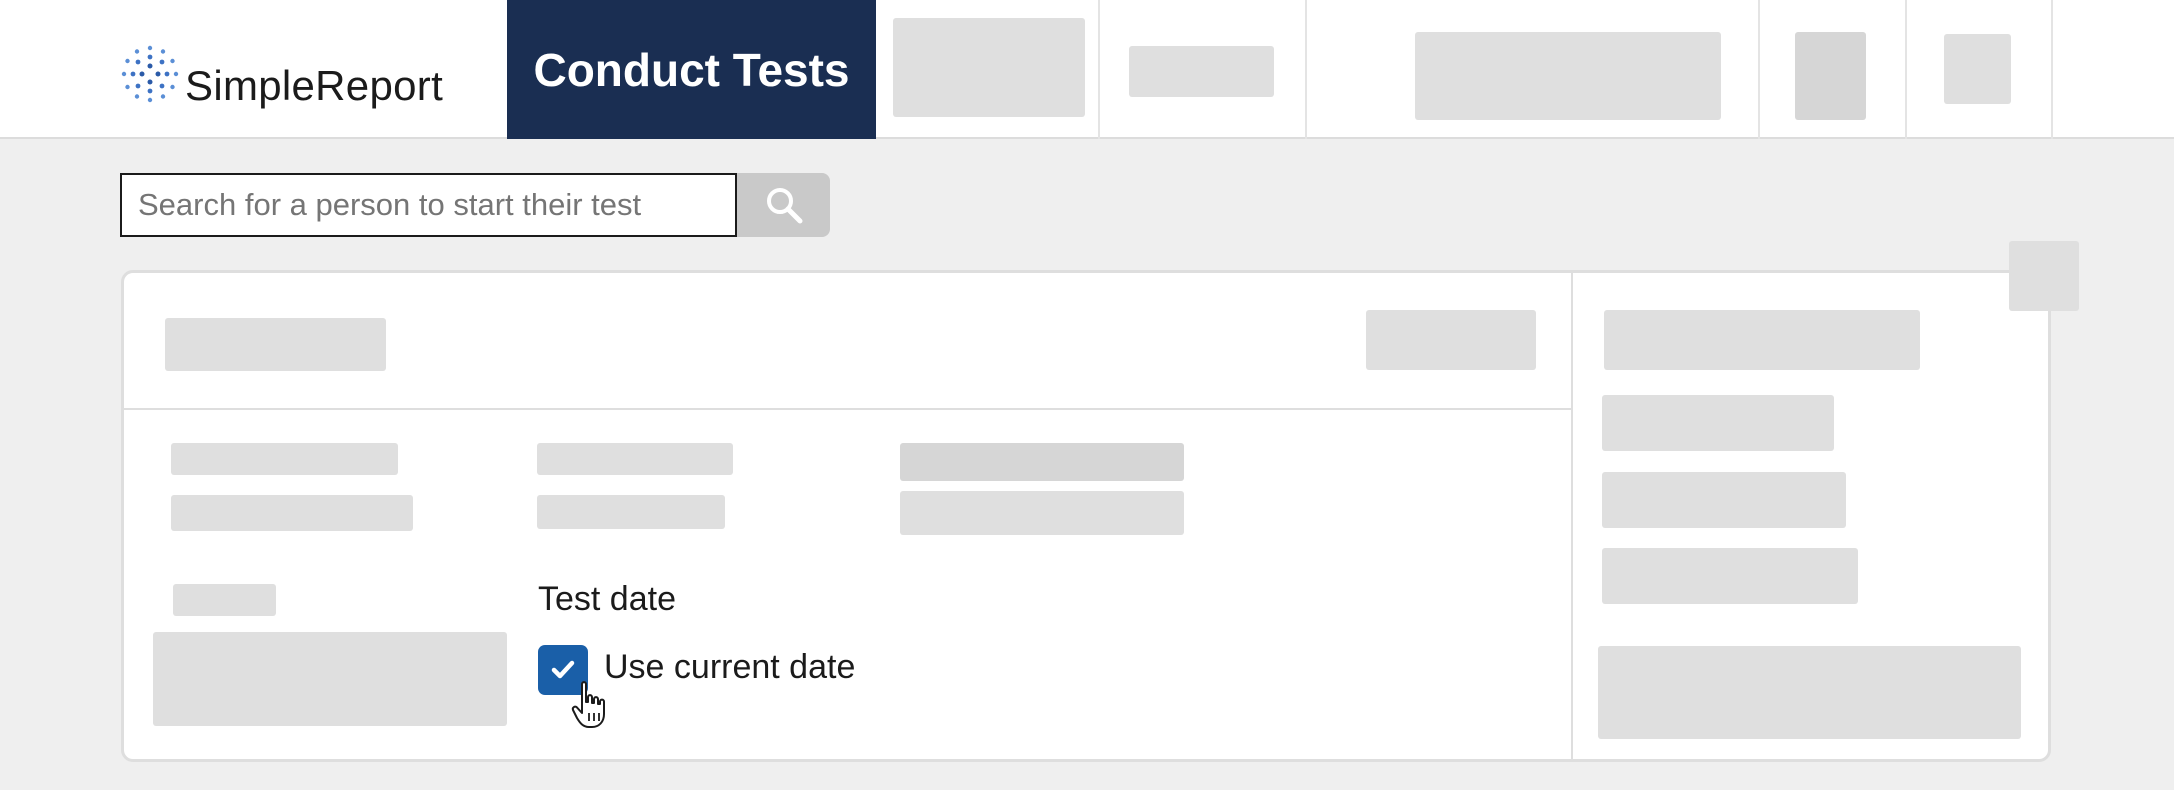  I want to click on facility-select-placeholder, so click(1568, 76).